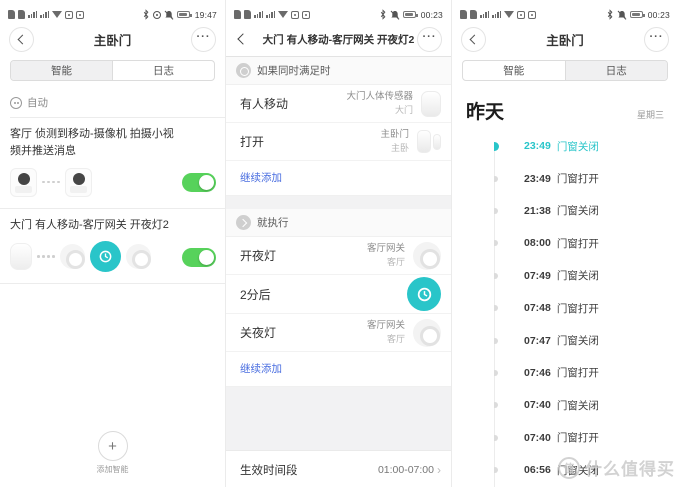 Image resolution: width=680 pixels, height=487 pixels. What do you see at coordinates (338, 294) in the screenshot?
I see `action-row-delay: 2分后` at bounding box center [338, 294].